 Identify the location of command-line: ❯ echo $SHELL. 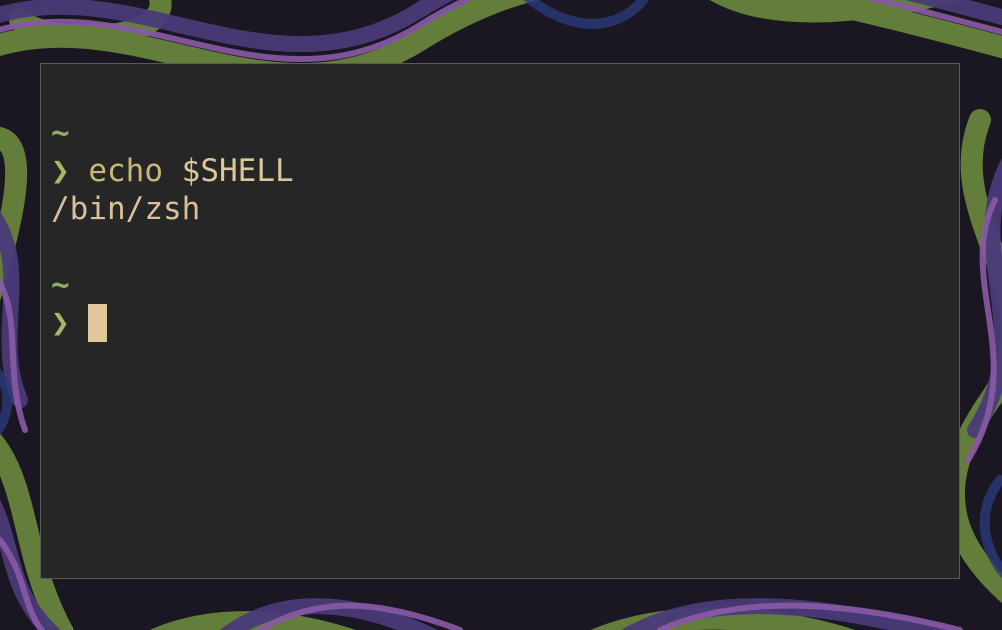
(505, 171).